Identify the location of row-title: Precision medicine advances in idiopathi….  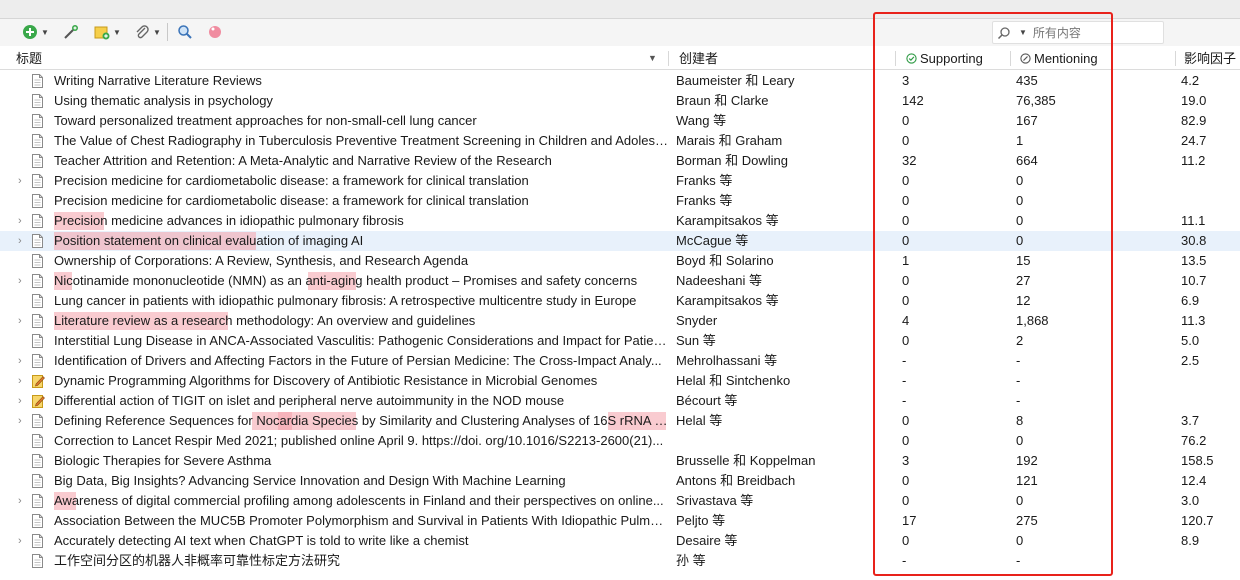
(229, 220).